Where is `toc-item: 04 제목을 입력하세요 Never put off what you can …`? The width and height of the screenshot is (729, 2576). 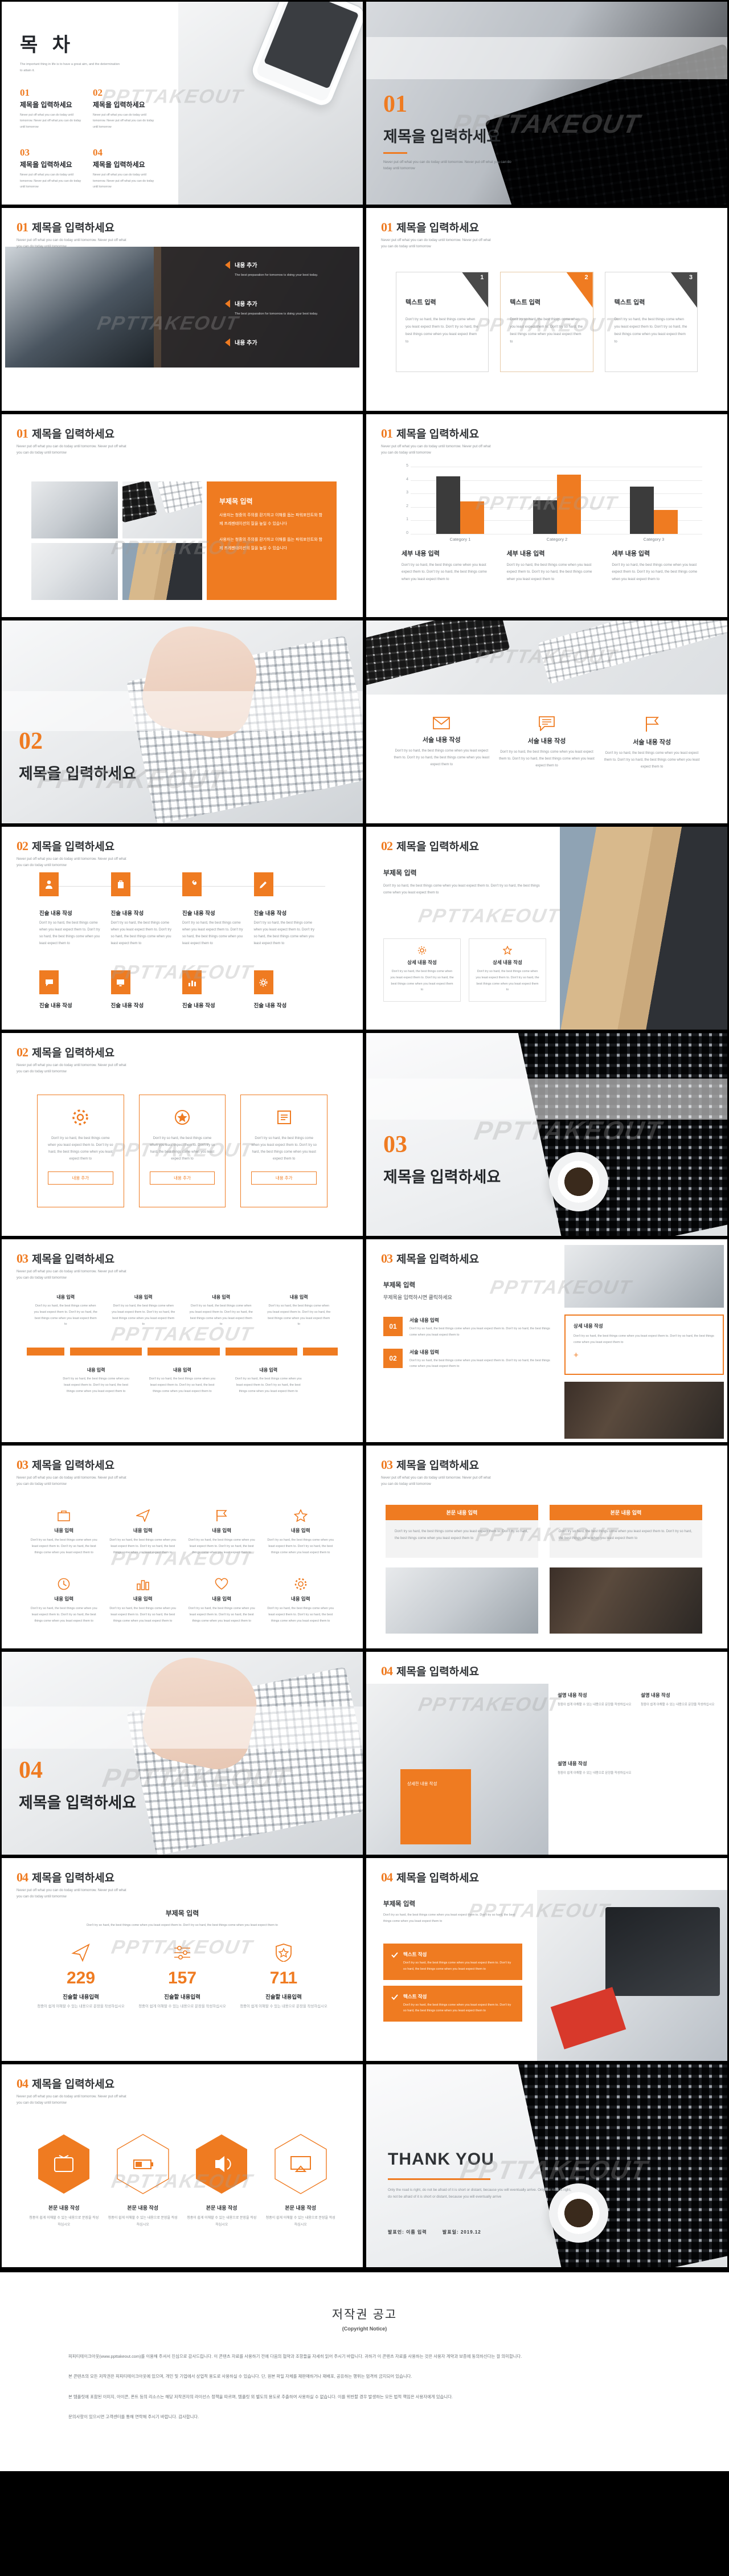
toc-item: 04 제목을 입력하세요 Never put off what you can … is located at coordinates (124, 169).